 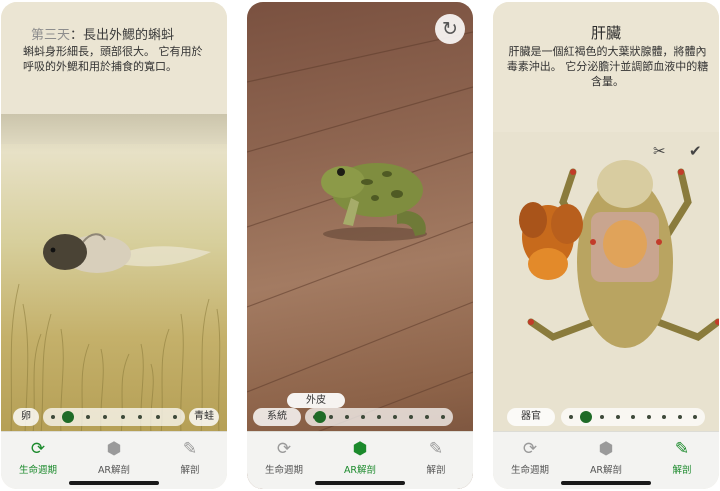 I want to click on organ-label: 器官, so click(x=531, y=417).